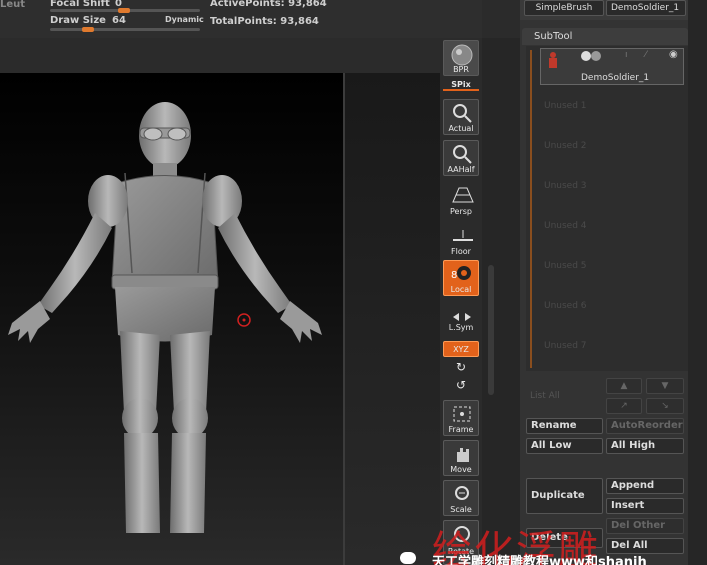 This screenshot has height=565, width=707. What do you see at coordinates (564, 446) in the screenshot?
I see `all-low-button: All Low` at bounding box center [564, 446].